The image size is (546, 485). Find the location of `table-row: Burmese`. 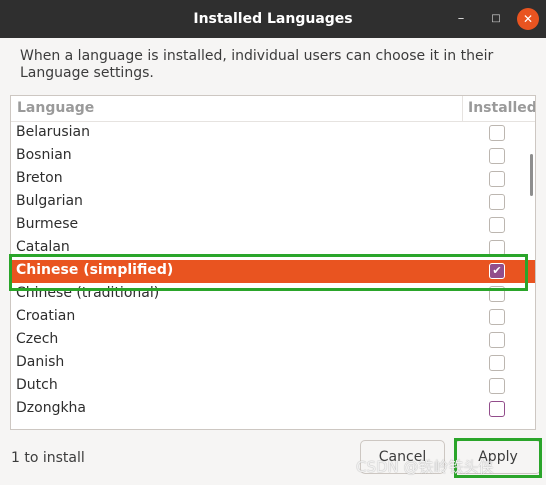

table-row: Burmese is located at coordinates (273, 225).